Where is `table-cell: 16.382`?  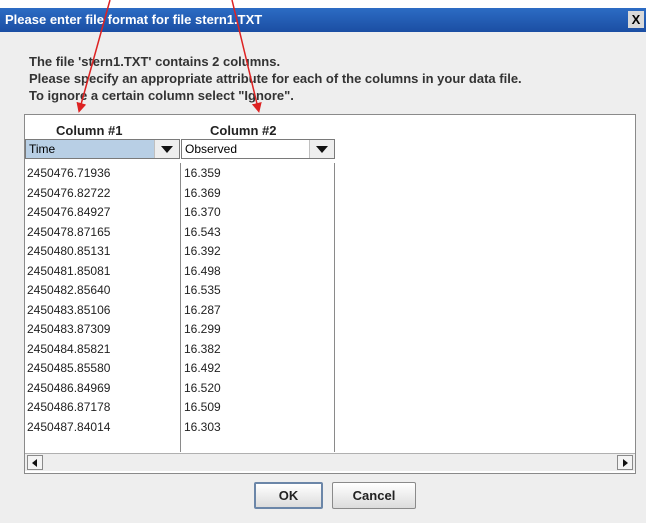
table-cell: 16.382 is located at coordinates (202, 348).